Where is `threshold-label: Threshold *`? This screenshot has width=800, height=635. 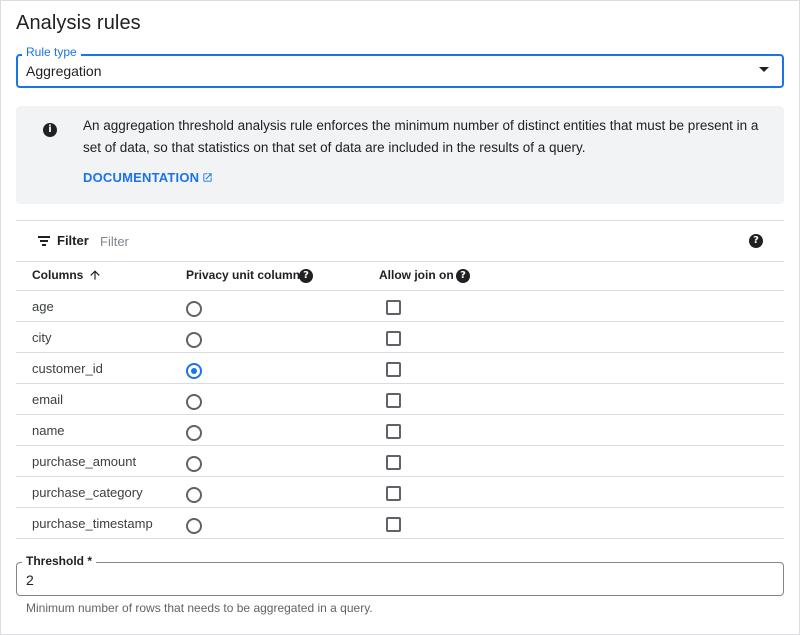
threshold-label: Threshold * is located at coordinates (59, 561).